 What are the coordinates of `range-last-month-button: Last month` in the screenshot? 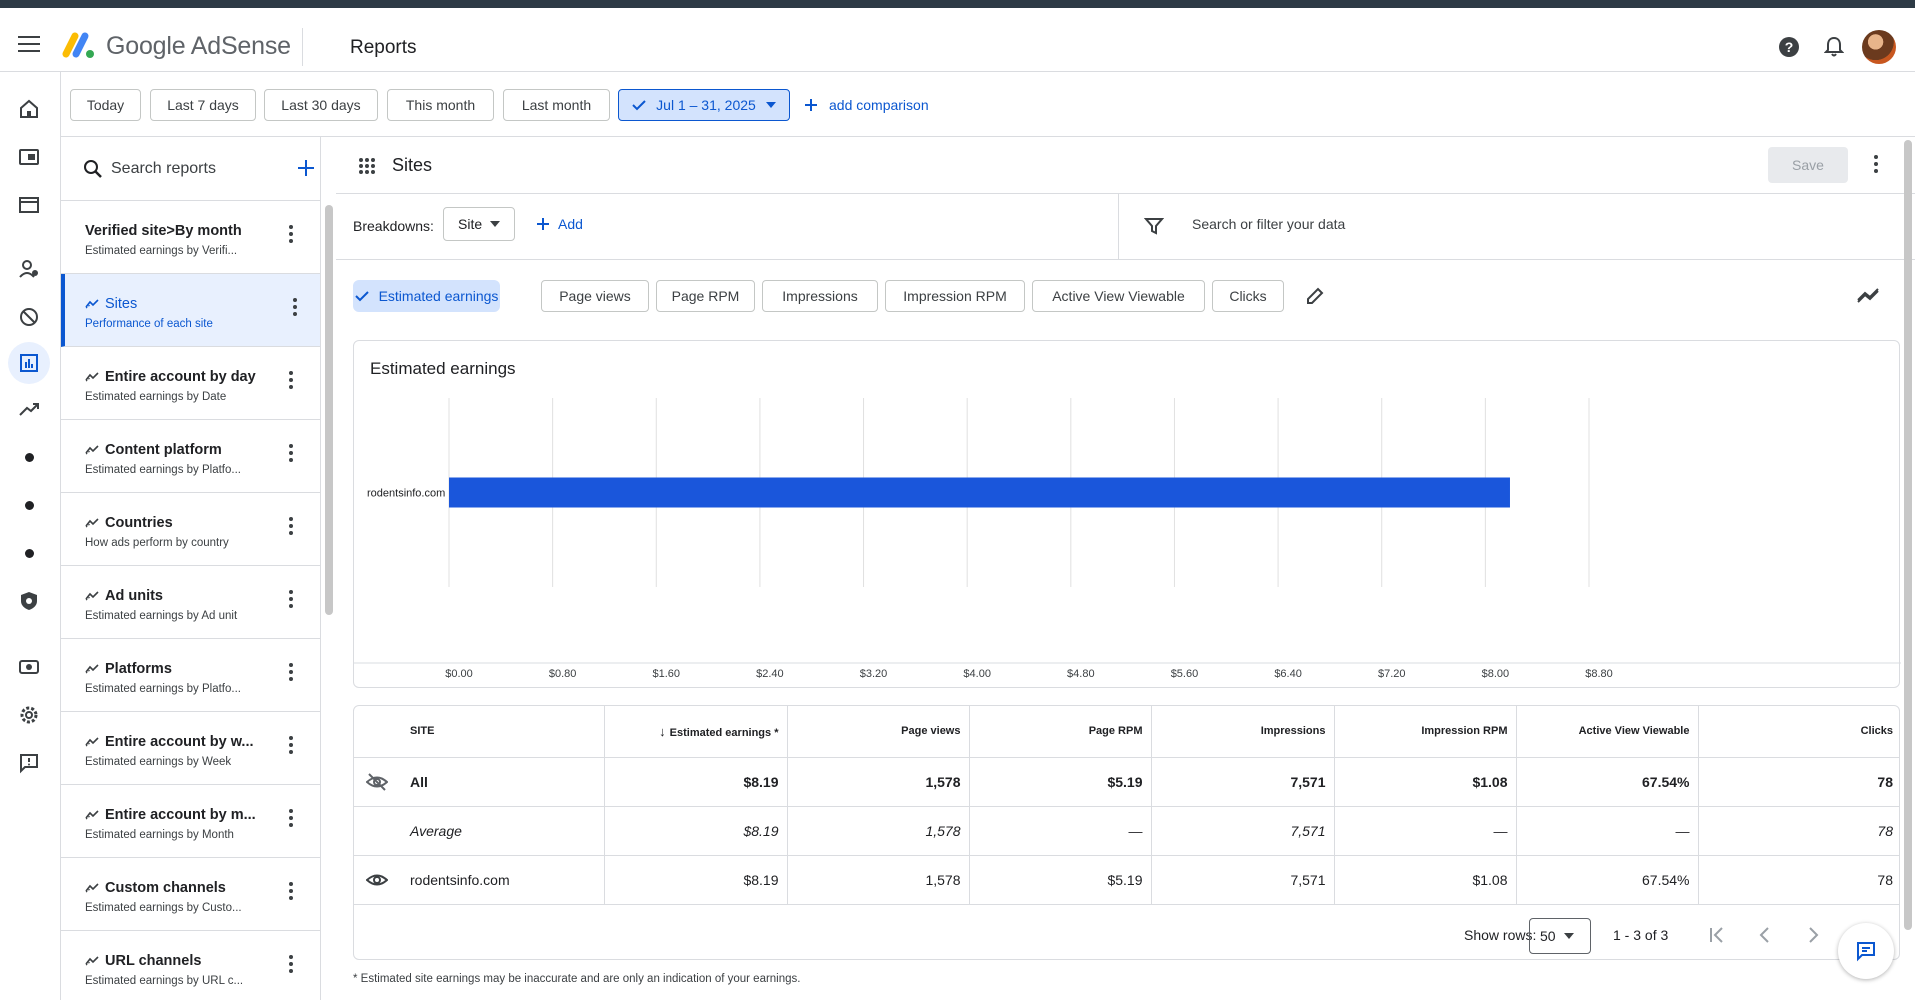 It's located at (556, 105).